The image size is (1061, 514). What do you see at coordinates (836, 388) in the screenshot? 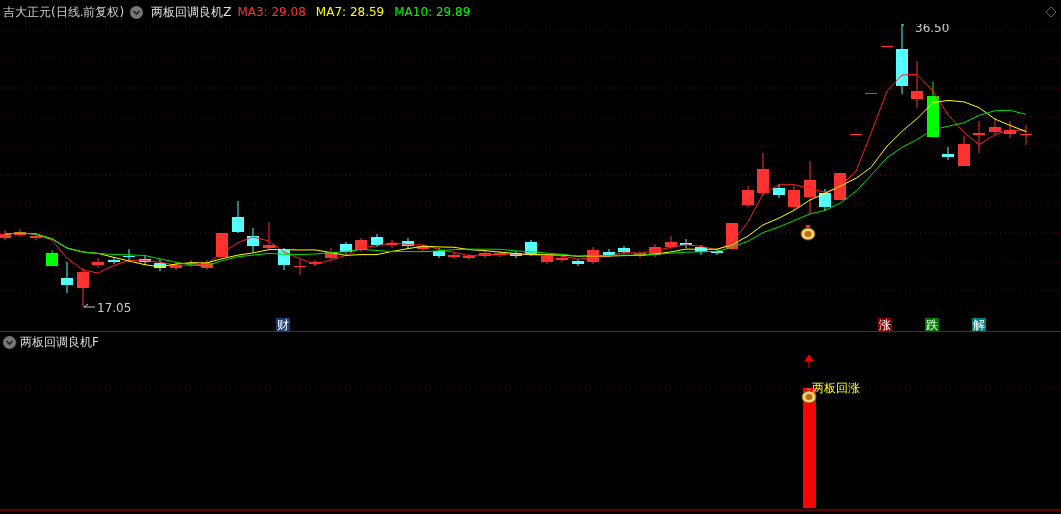
I see `signal-label: 两板回涨` at bounding box center [836, 388].